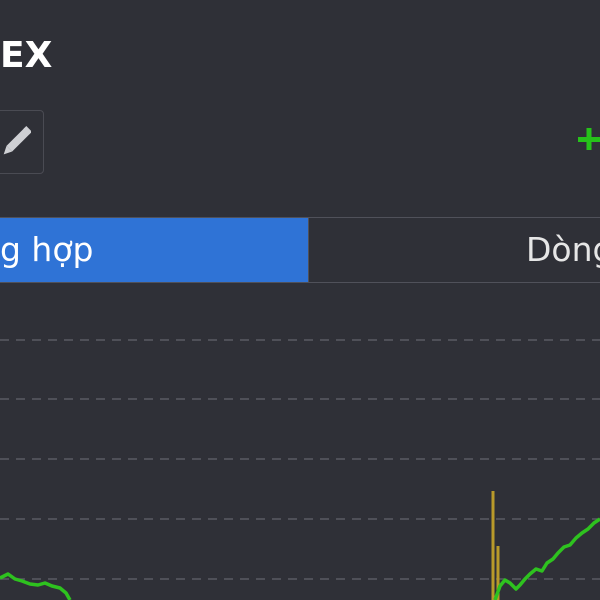  I want to click on plus-icon, so click(589, 139).